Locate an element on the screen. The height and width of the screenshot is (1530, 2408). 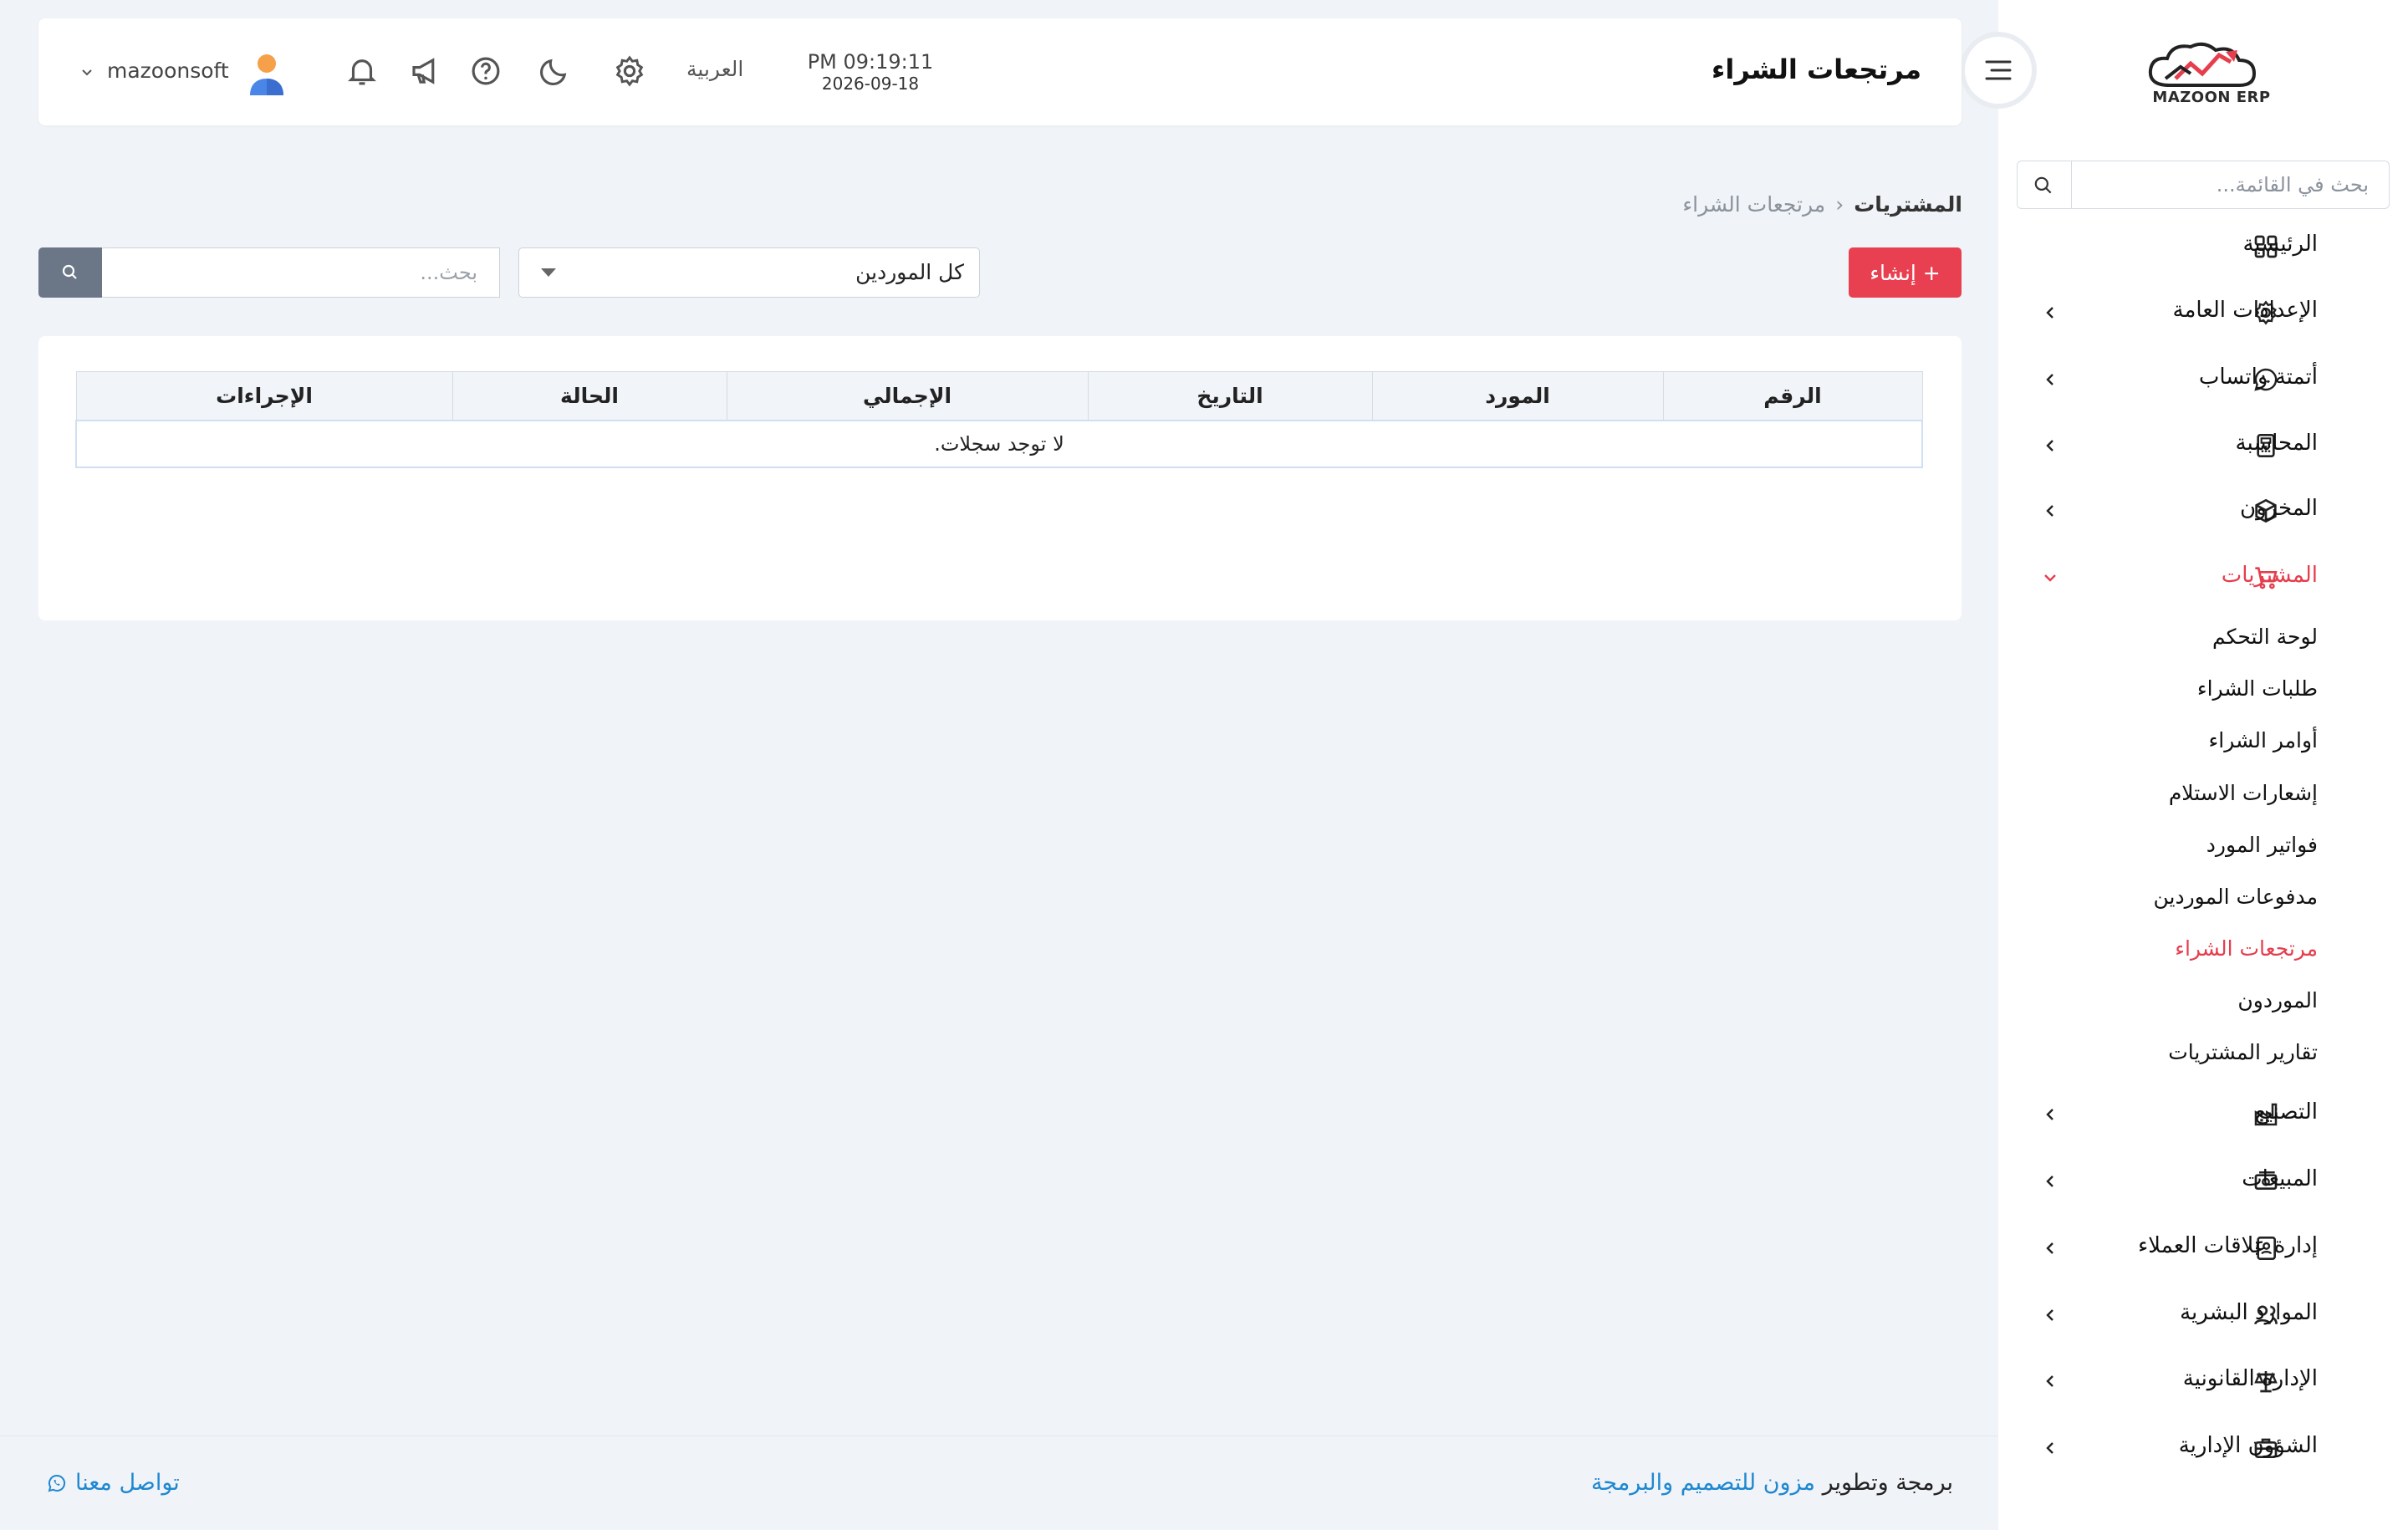
breadcrumb-current: مرتجعات الشراء is located at coordinates (1754, 204).